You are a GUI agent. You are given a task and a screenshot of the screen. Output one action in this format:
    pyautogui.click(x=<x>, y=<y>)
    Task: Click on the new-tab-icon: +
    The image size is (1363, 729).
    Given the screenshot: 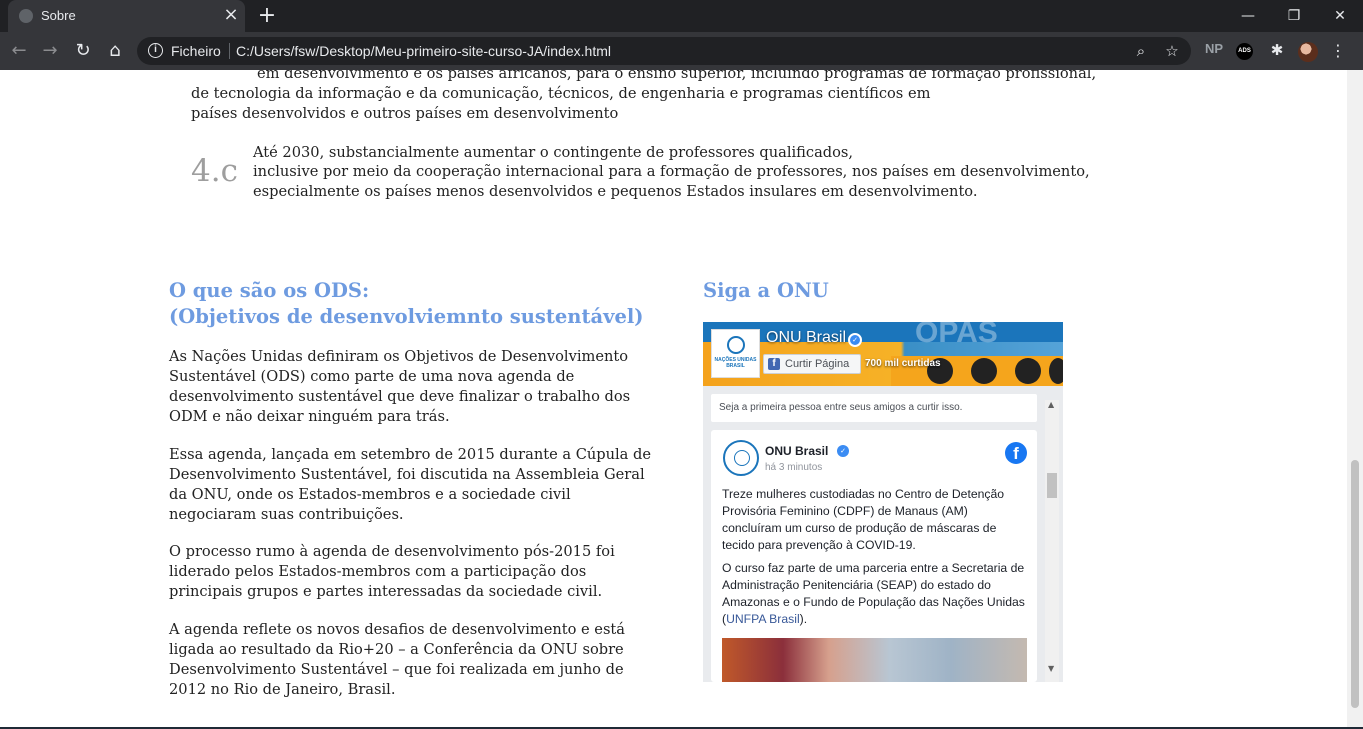 What is the action you would take?
    pyautogui.click(x=267, y=16)
    